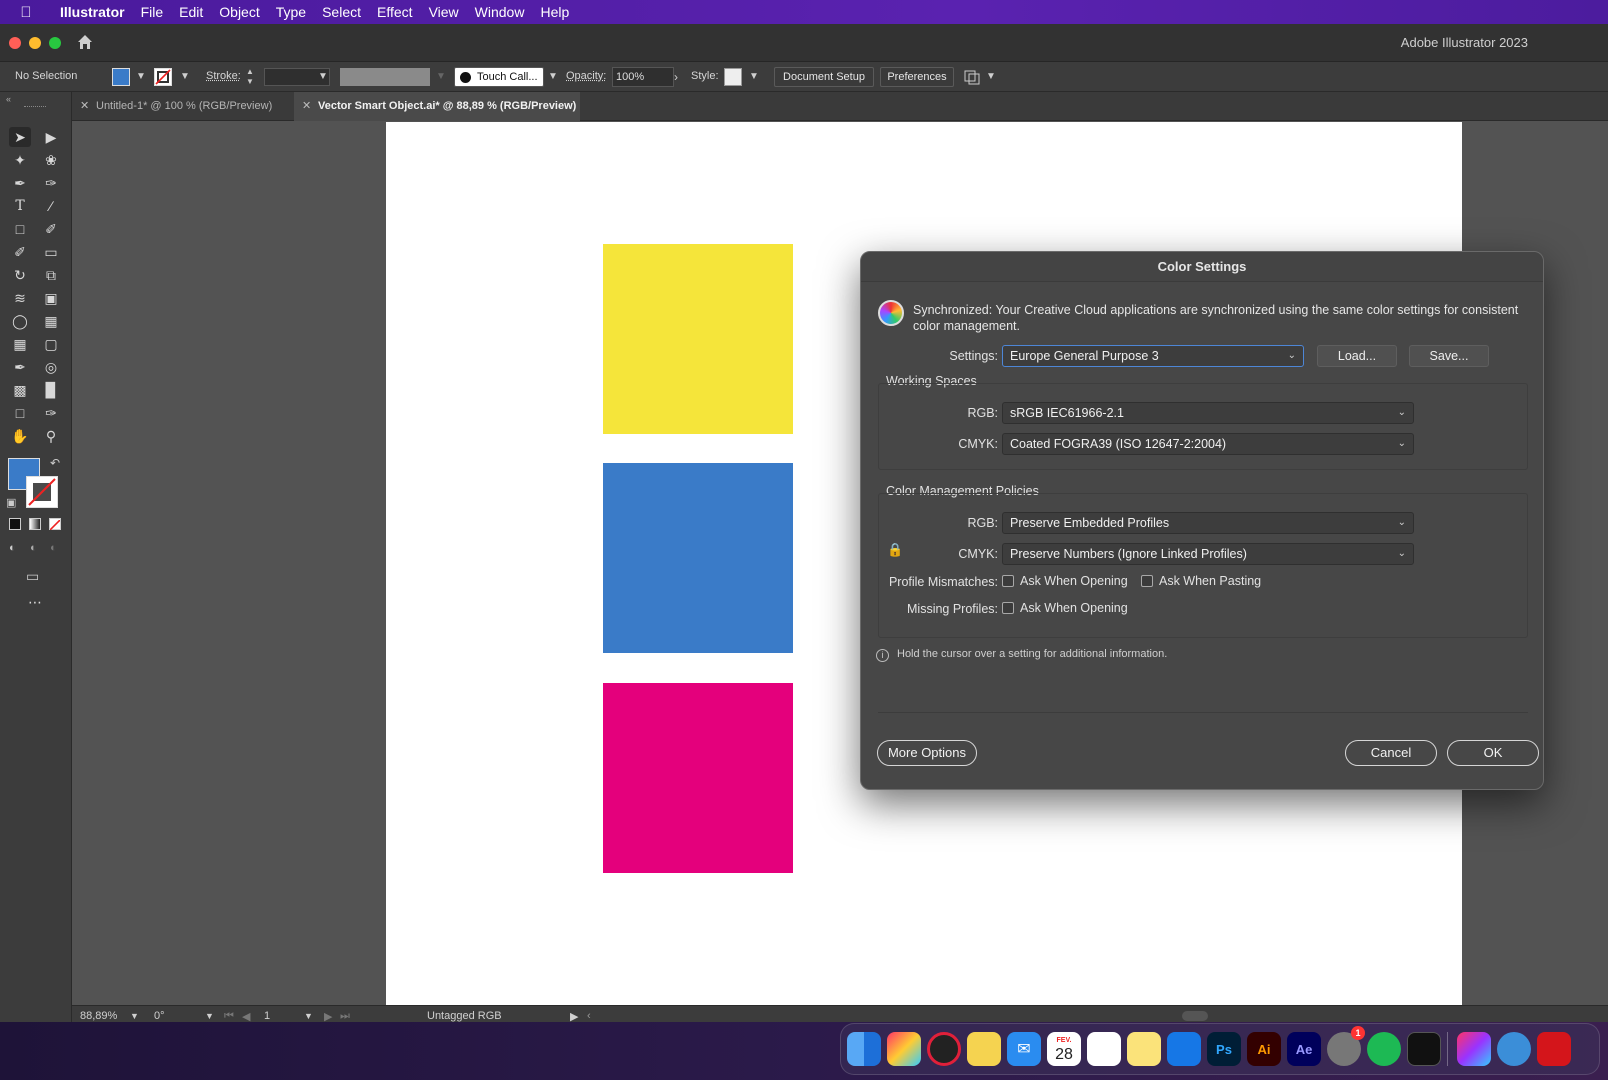 The image size is (1608, 1080). What do you see at coordinates (51, 298) in the screenshot?
I see `free-transform-tool-icon: ▣` at bounding box center [51, 298].